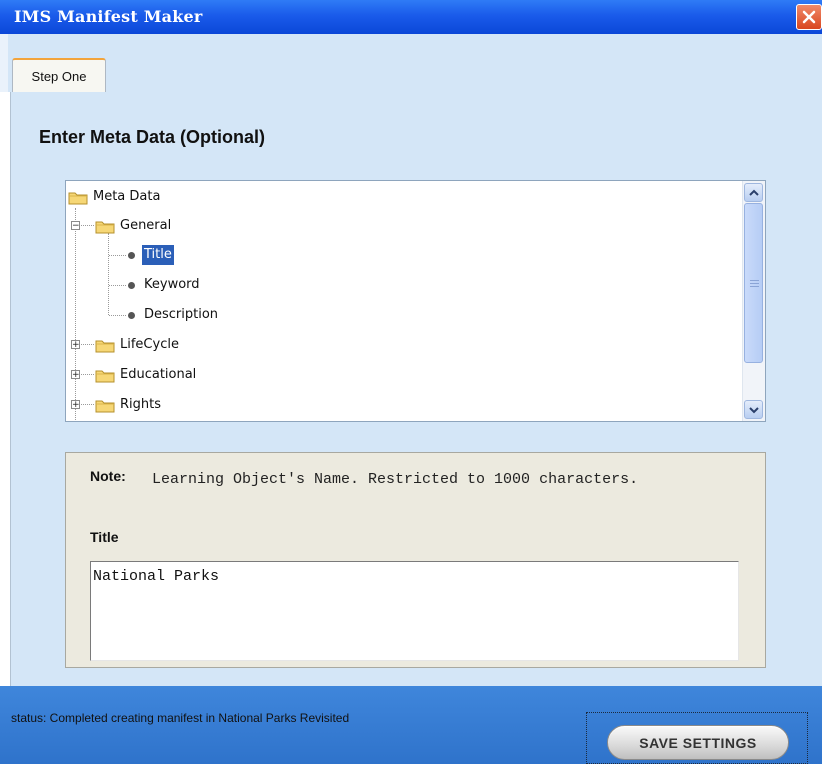  I want to click on tree-label: Rights, so click(141, 404).